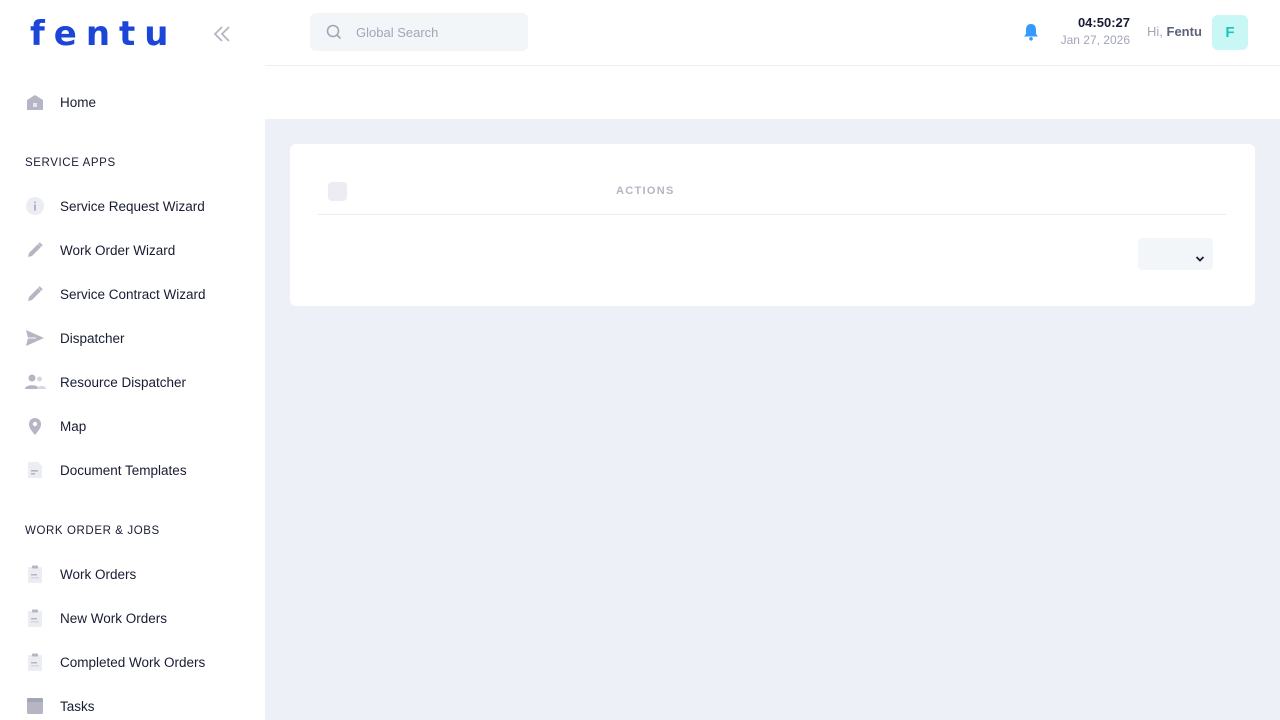 The height and width of the screenshot is (720, 1280). Describe the element at coordinates (139, 338) in the screenshot. I see `sidebar-item-dispatcher: Dispatcher` at that location.